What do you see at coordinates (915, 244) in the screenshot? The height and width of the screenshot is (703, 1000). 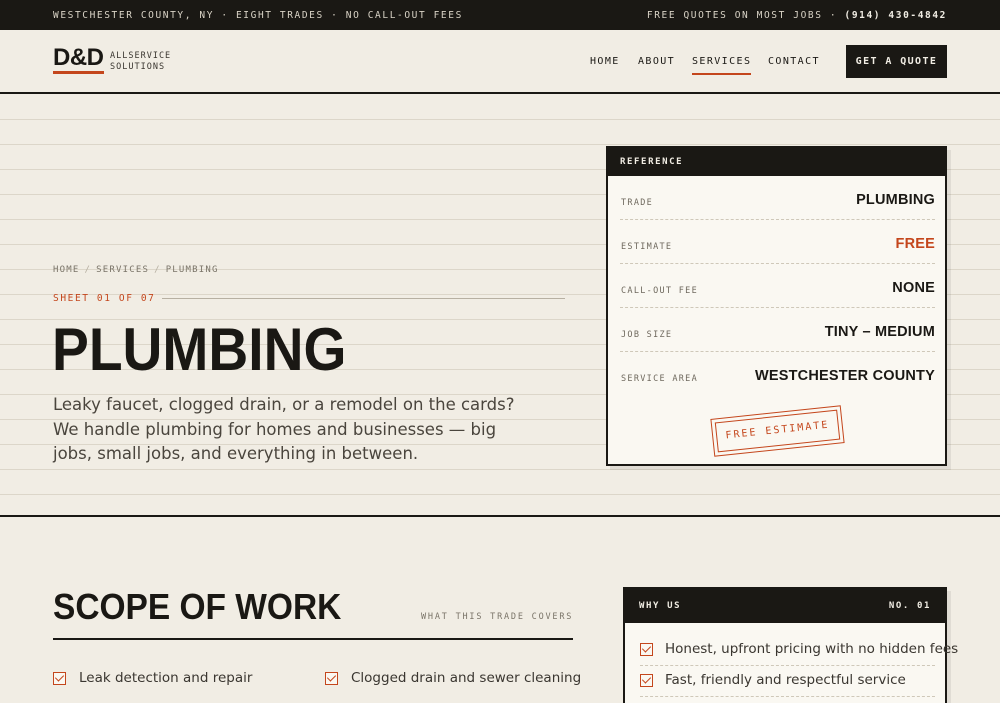 I see `reference-value: FREE` at bounding box center [915, 244].